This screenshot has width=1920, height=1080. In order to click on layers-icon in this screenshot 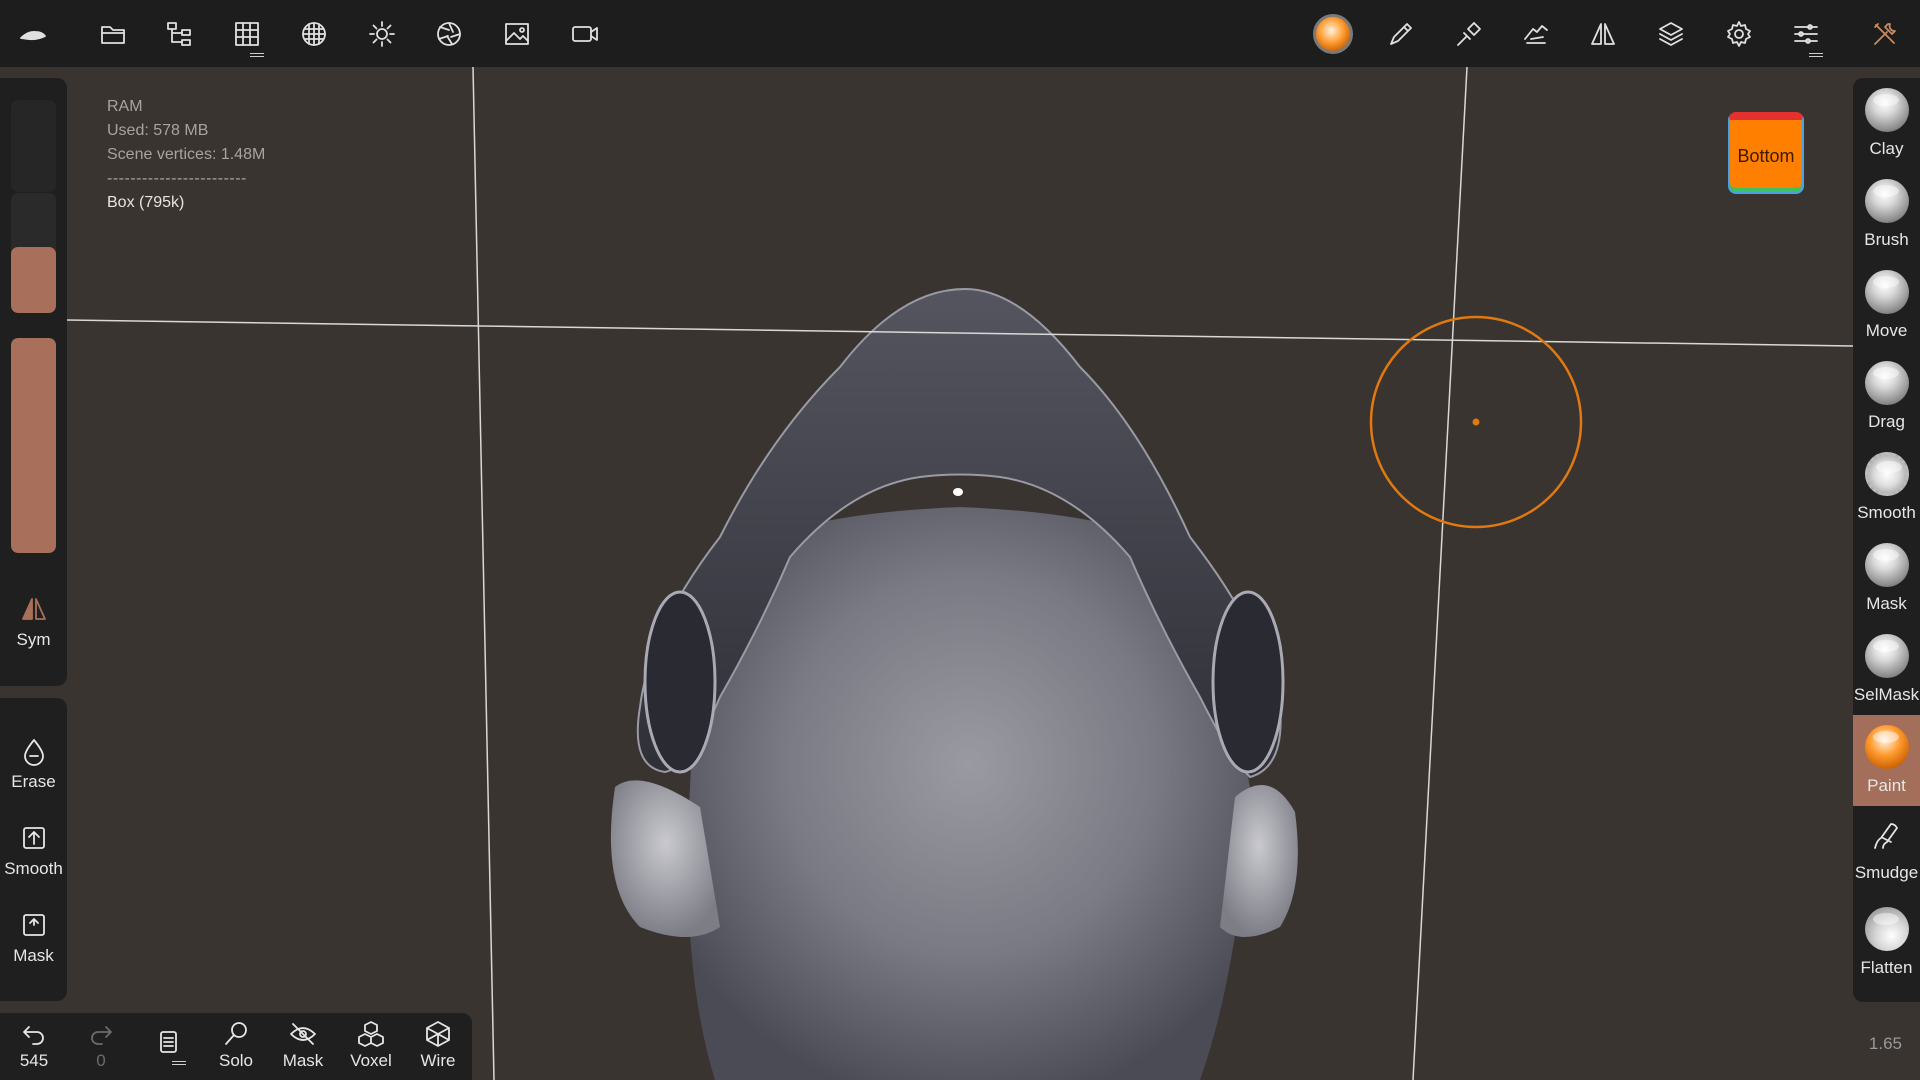, I will do `click(1671, 34)`.